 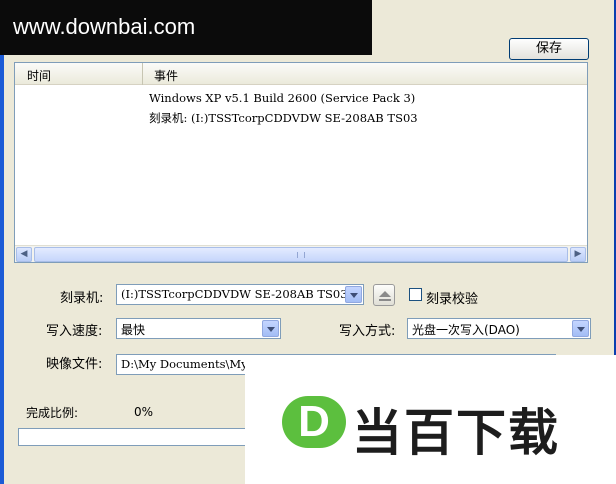 What do you see at coordinates (452, 297) in the screenshot?
I see `verify-label: 刻录校验` at bounding box center [452, 297].